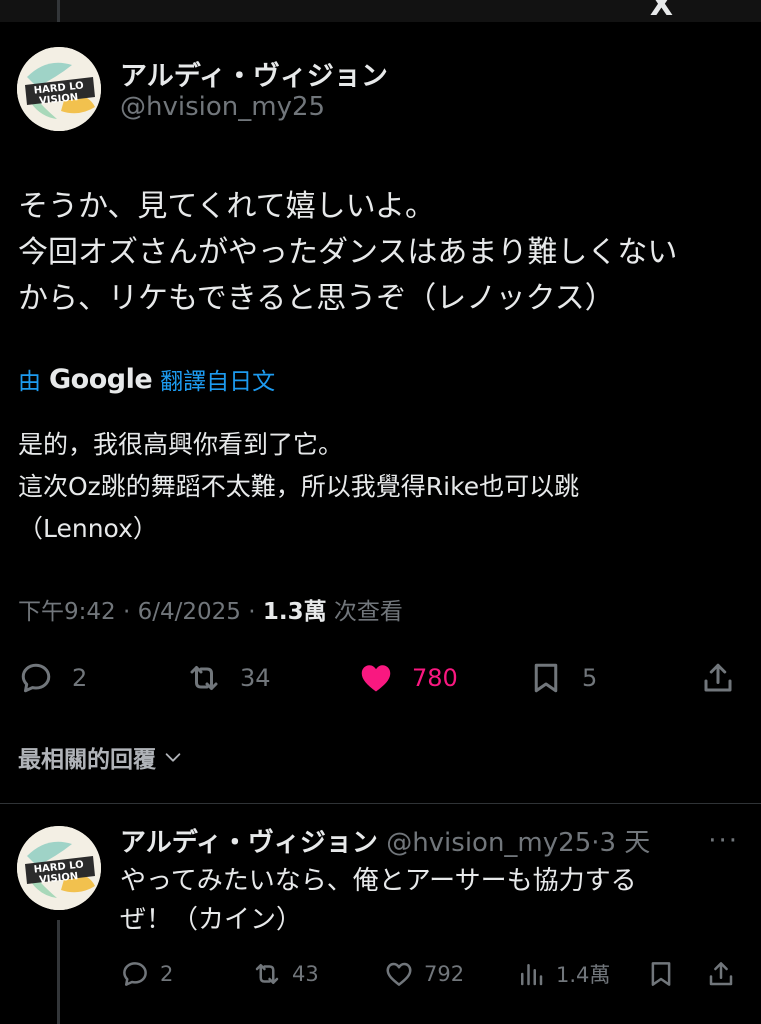 This screenshot has width=761, height=1024. What do you see at coordinates (316, 298) in the screenshot?
I see `tweet-text-line: から、リケもできると思うぞ（レノックス）` at bounding box center [316, 298].